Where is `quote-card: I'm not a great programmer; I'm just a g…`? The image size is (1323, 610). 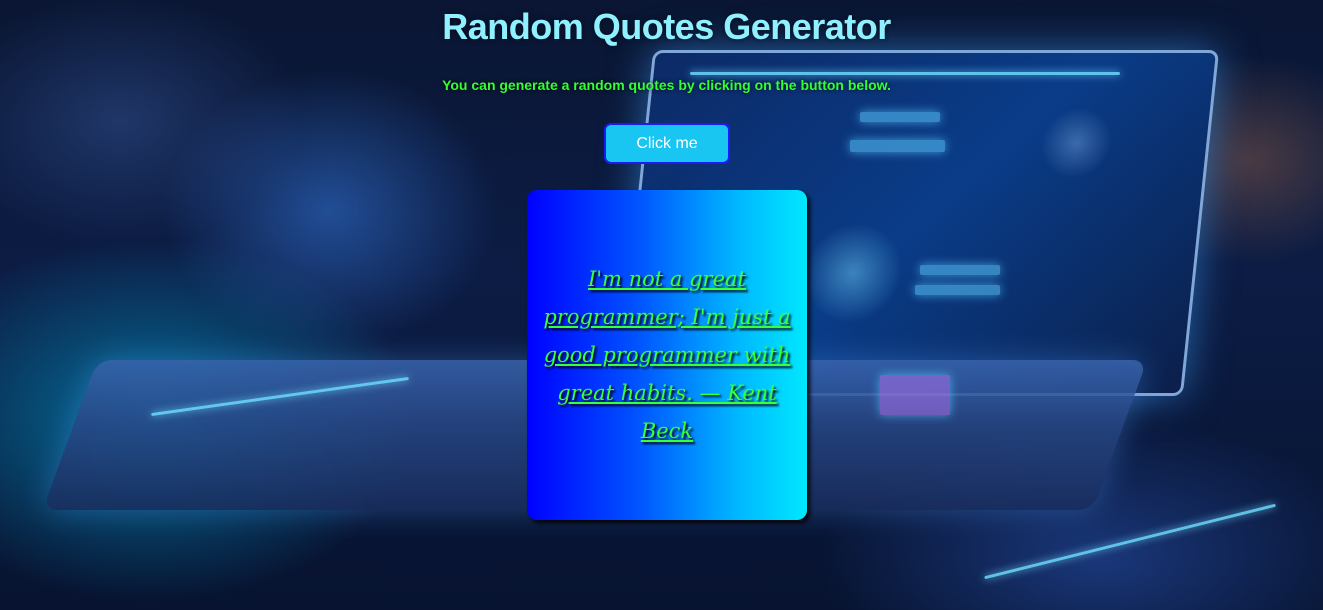
quote-card: I'm not a great programmer; I'm just a g… is located at coordinates (667, 355).